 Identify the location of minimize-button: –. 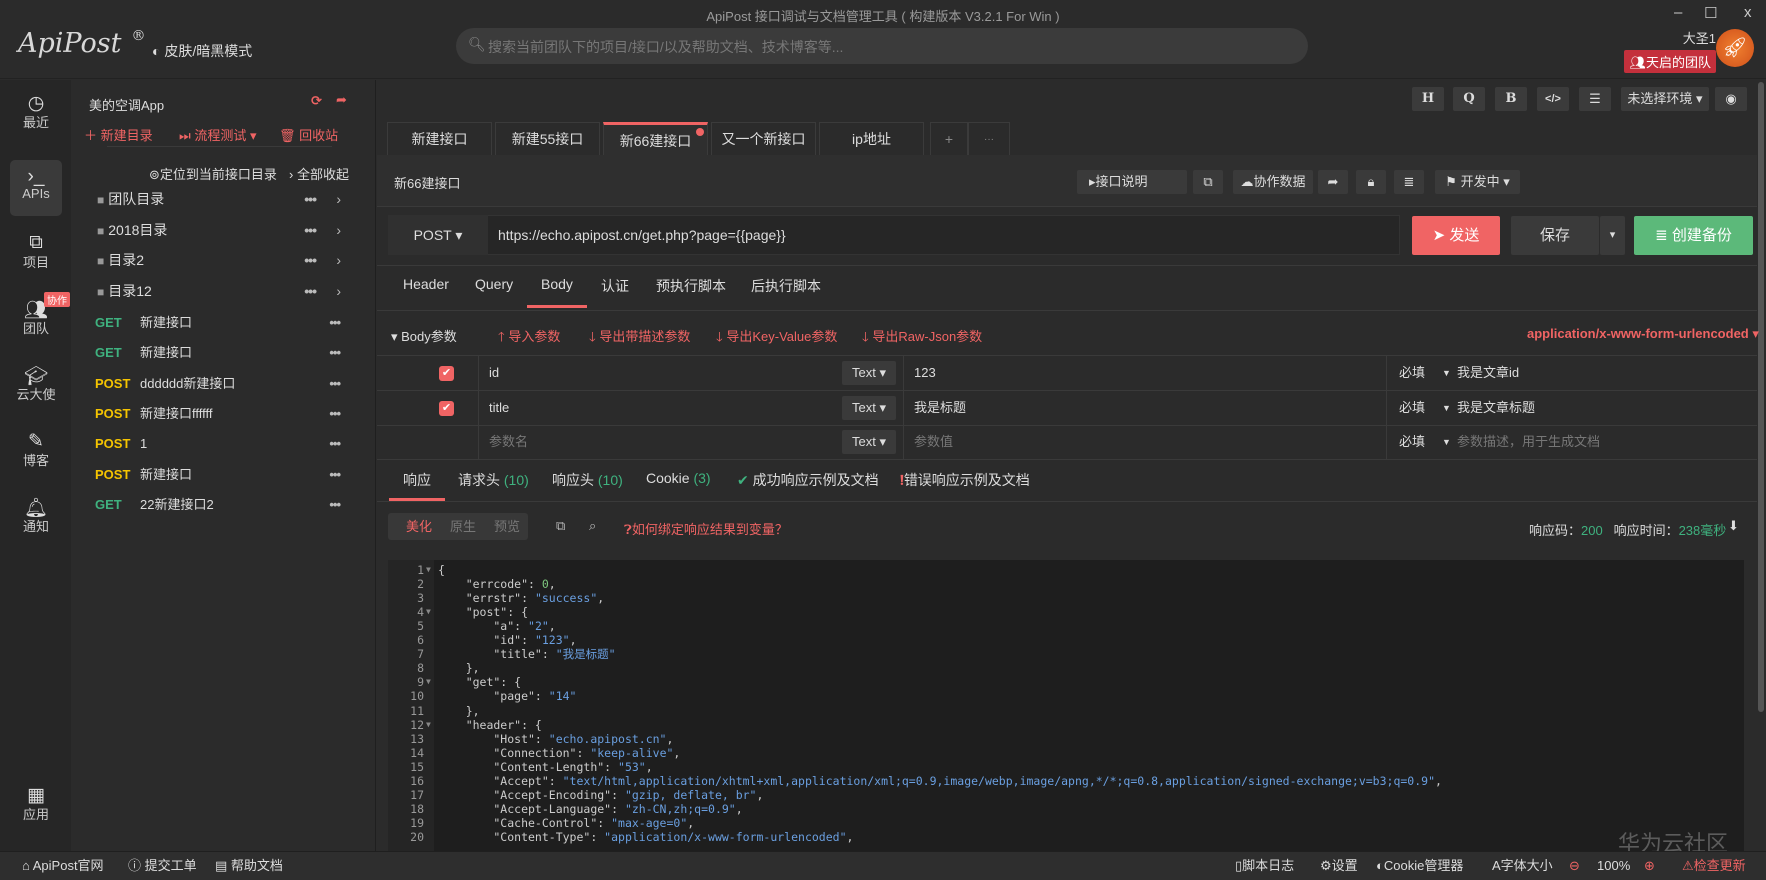
(1678, 12).